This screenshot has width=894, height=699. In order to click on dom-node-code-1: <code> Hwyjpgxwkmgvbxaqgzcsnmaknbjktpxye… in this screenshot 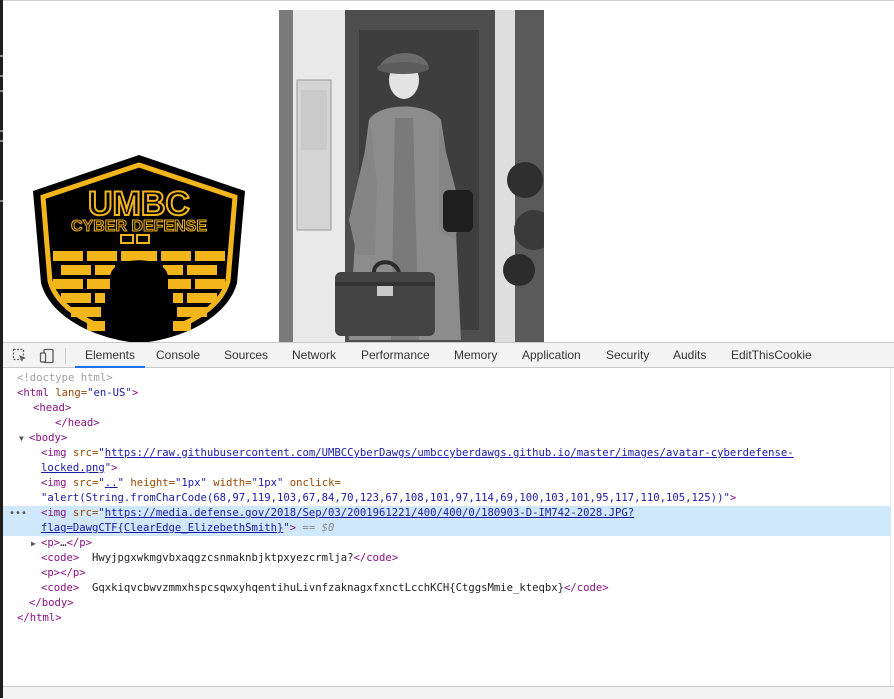, I will do `click(448, 558)`.